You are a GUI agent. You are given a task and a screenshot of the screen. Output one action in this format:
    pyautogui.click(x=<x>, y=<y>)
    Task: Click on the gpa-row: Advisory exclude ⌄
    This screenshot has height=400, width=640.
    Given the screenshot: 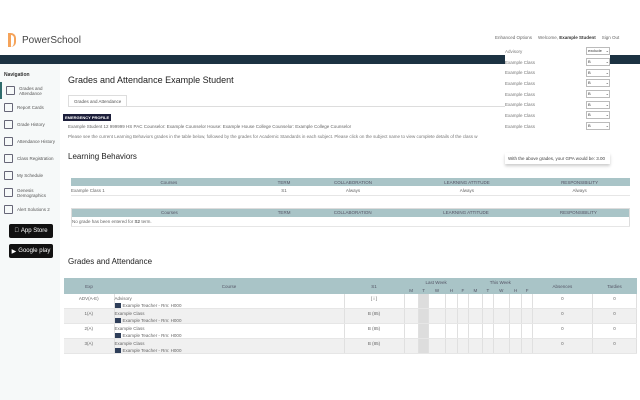 What is the action you would take?
    pyautogui.click(x=557, y=51)
    